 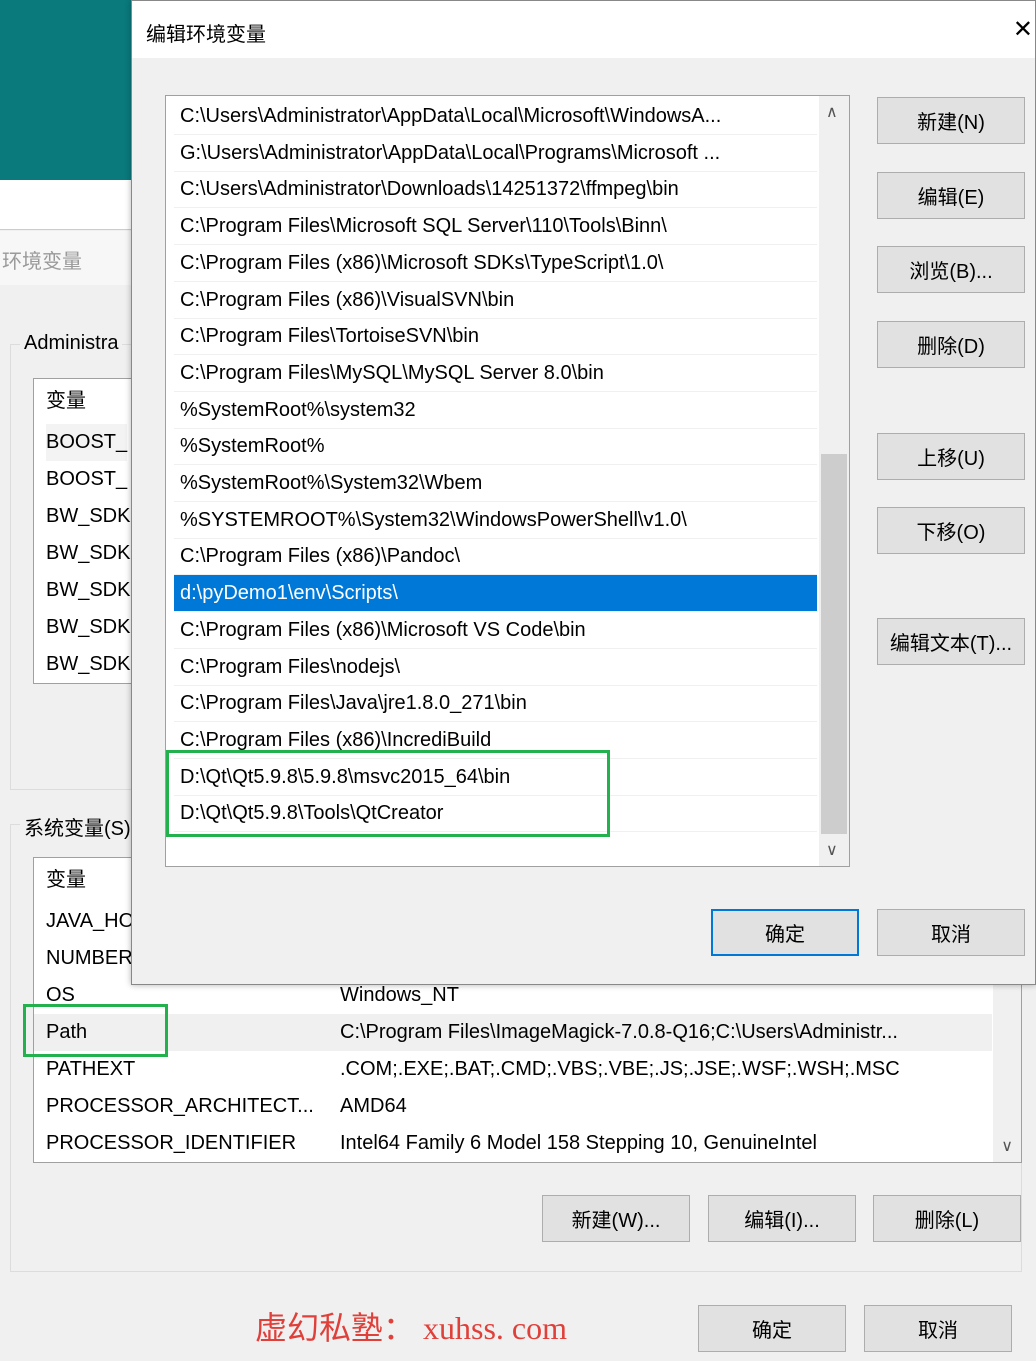 I want to click on scrollbar-thumb, so click(x=834, y=644).